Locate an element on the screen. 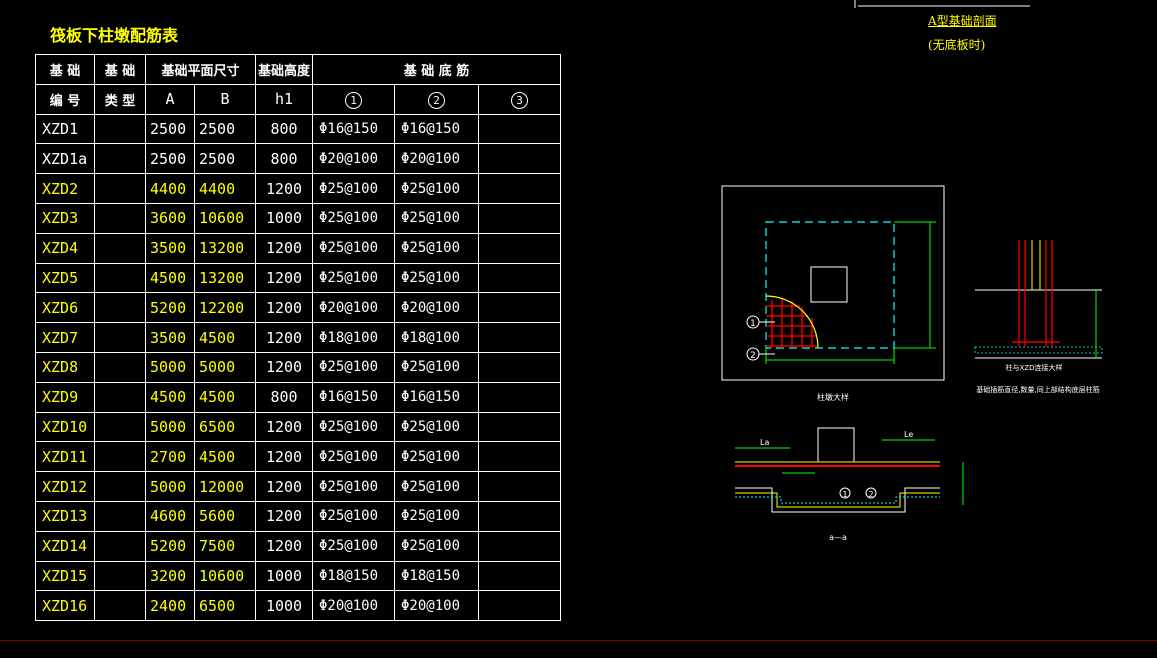 This screenshot has height=658, width=1157. plan-mark-2: 2 is located at coordinates (753, 356).